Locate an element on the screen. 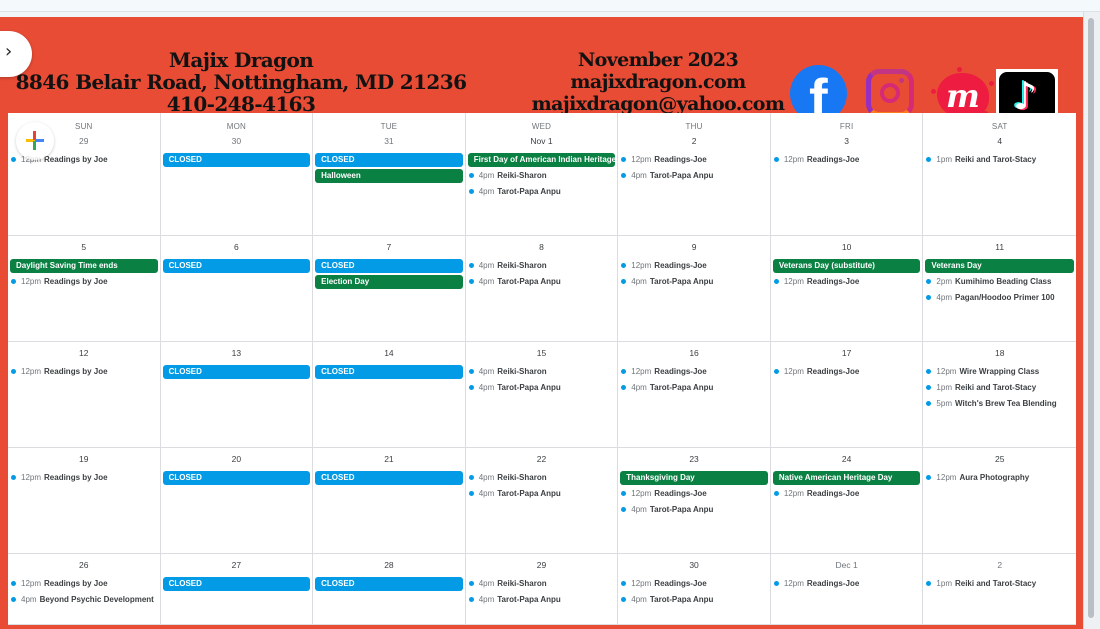 The height and width of the screenshot is (629, 1100). day-cell: 6 CLOSED is located at coordinates (237, 289).